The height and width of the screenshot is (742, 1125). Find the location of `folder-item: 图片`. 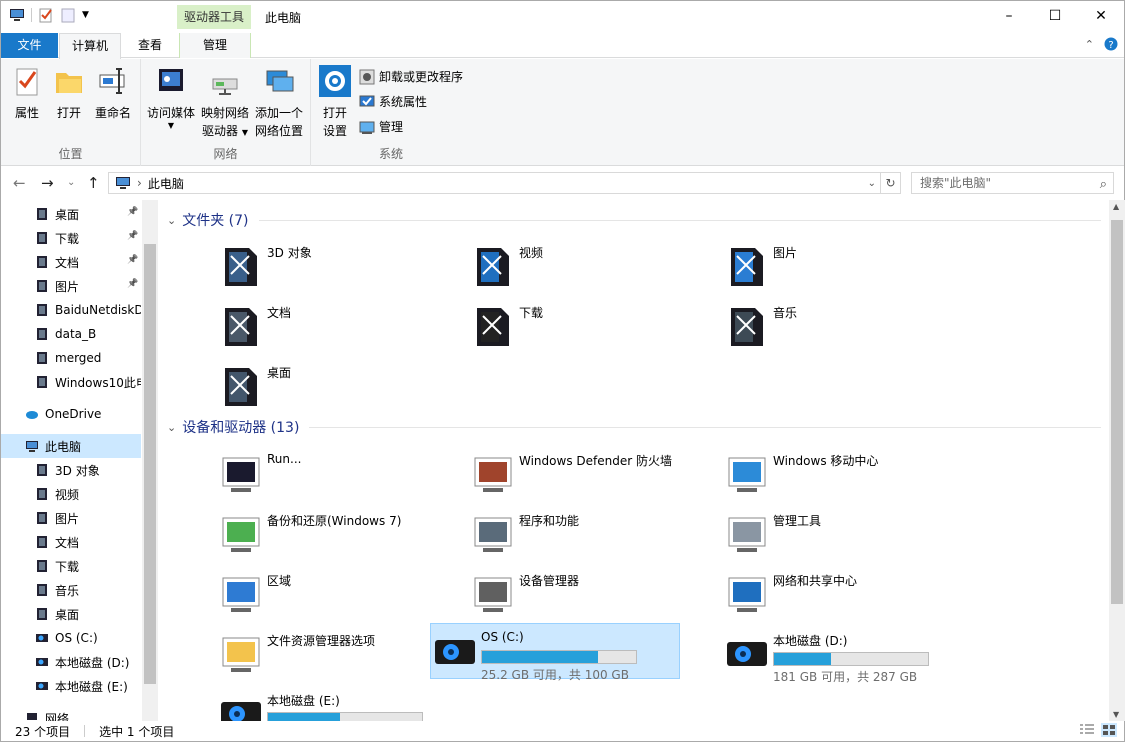

folder-item: 图片 is located at coordinates (848, 267).